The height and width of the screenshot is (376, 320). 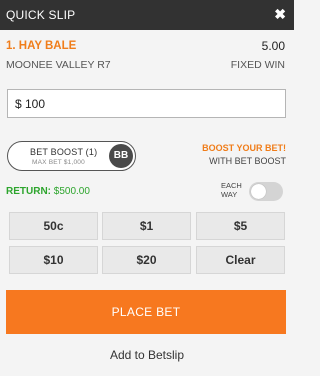 I want to click on race-name: MOONEE VALLEY R7, so click(x=58, y=65).